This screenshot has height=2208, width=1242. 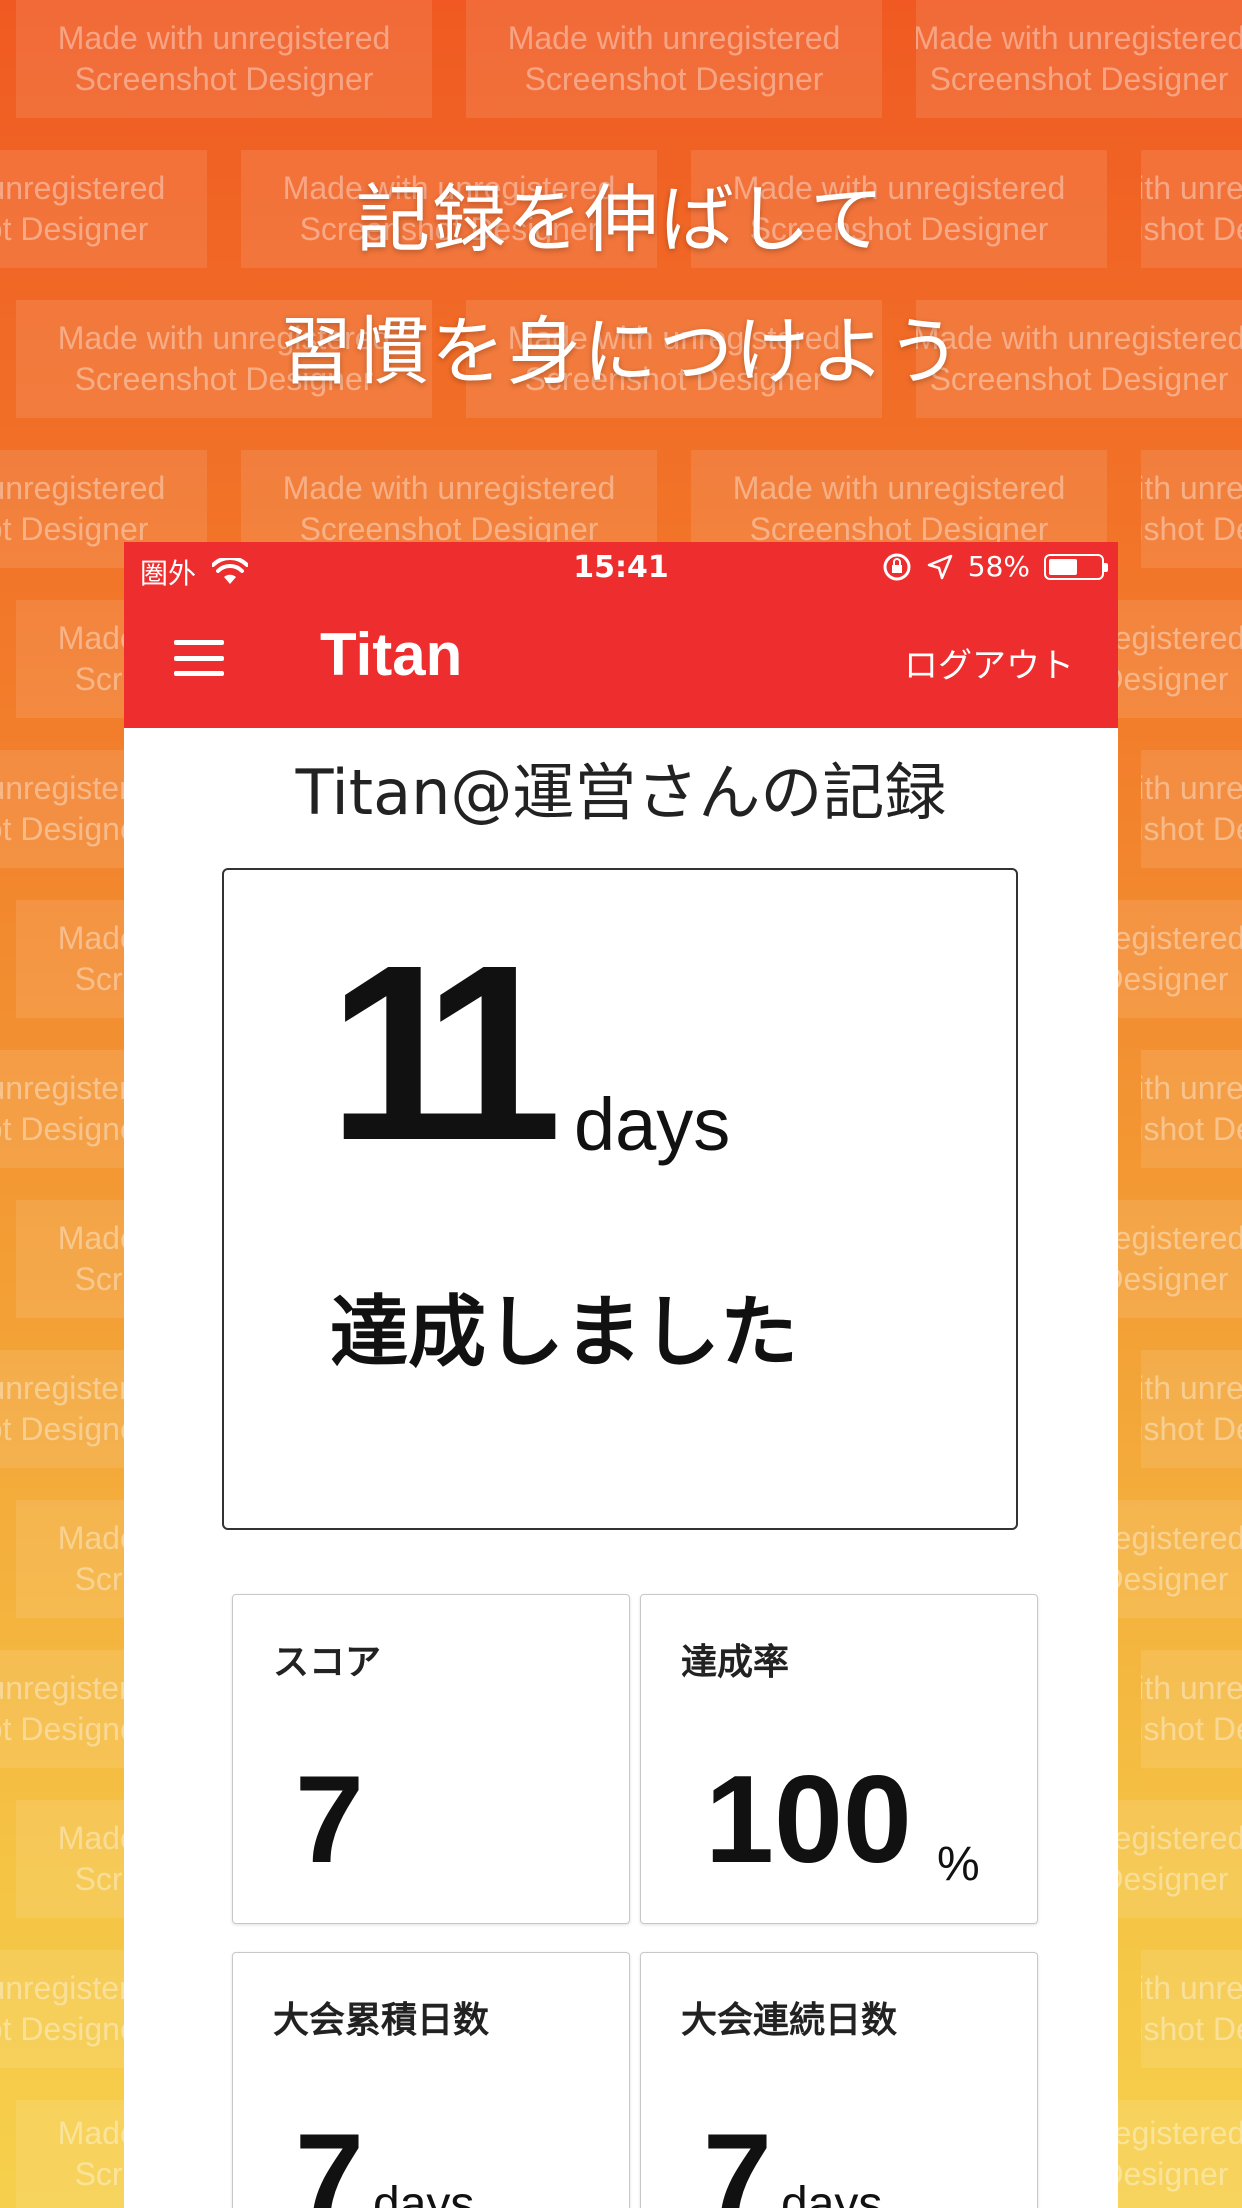 What do you see at coordinates (940, 566) in the screenshot?
I see `location-arrow-icon` at bounding box center [940, 566].